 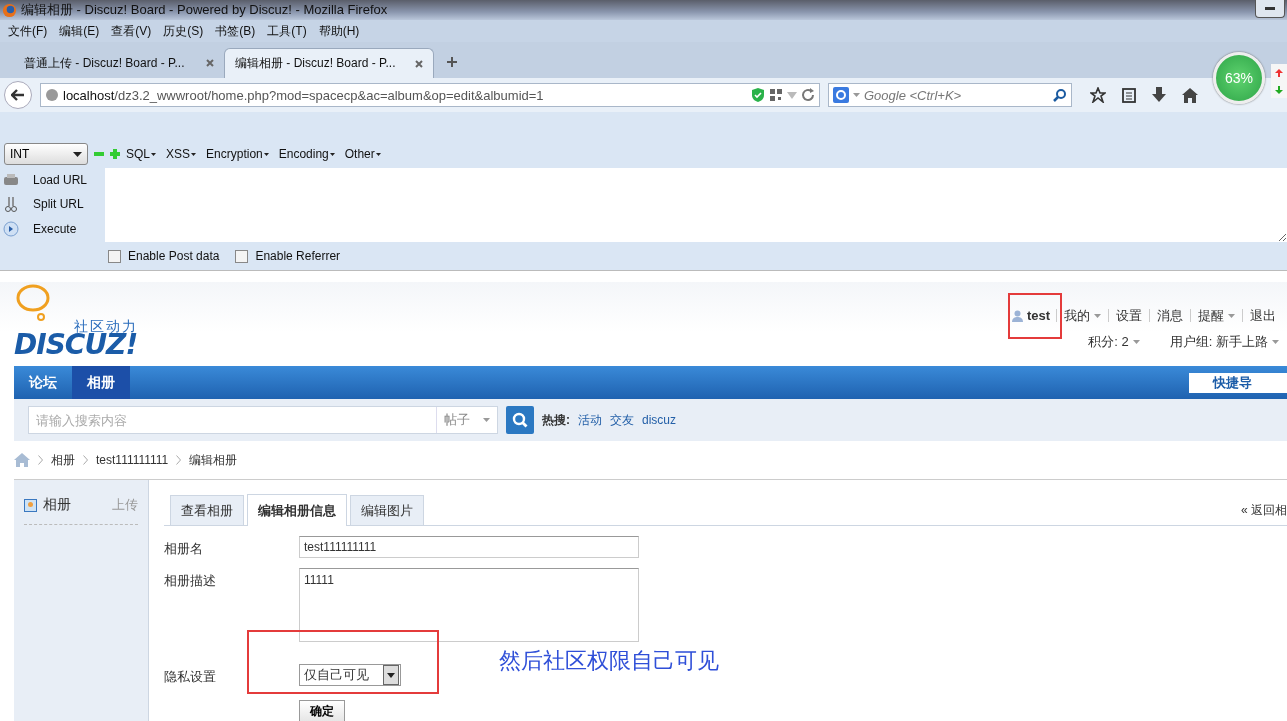 I want to click on back-arrow-icon, so click(x=18, y=95).